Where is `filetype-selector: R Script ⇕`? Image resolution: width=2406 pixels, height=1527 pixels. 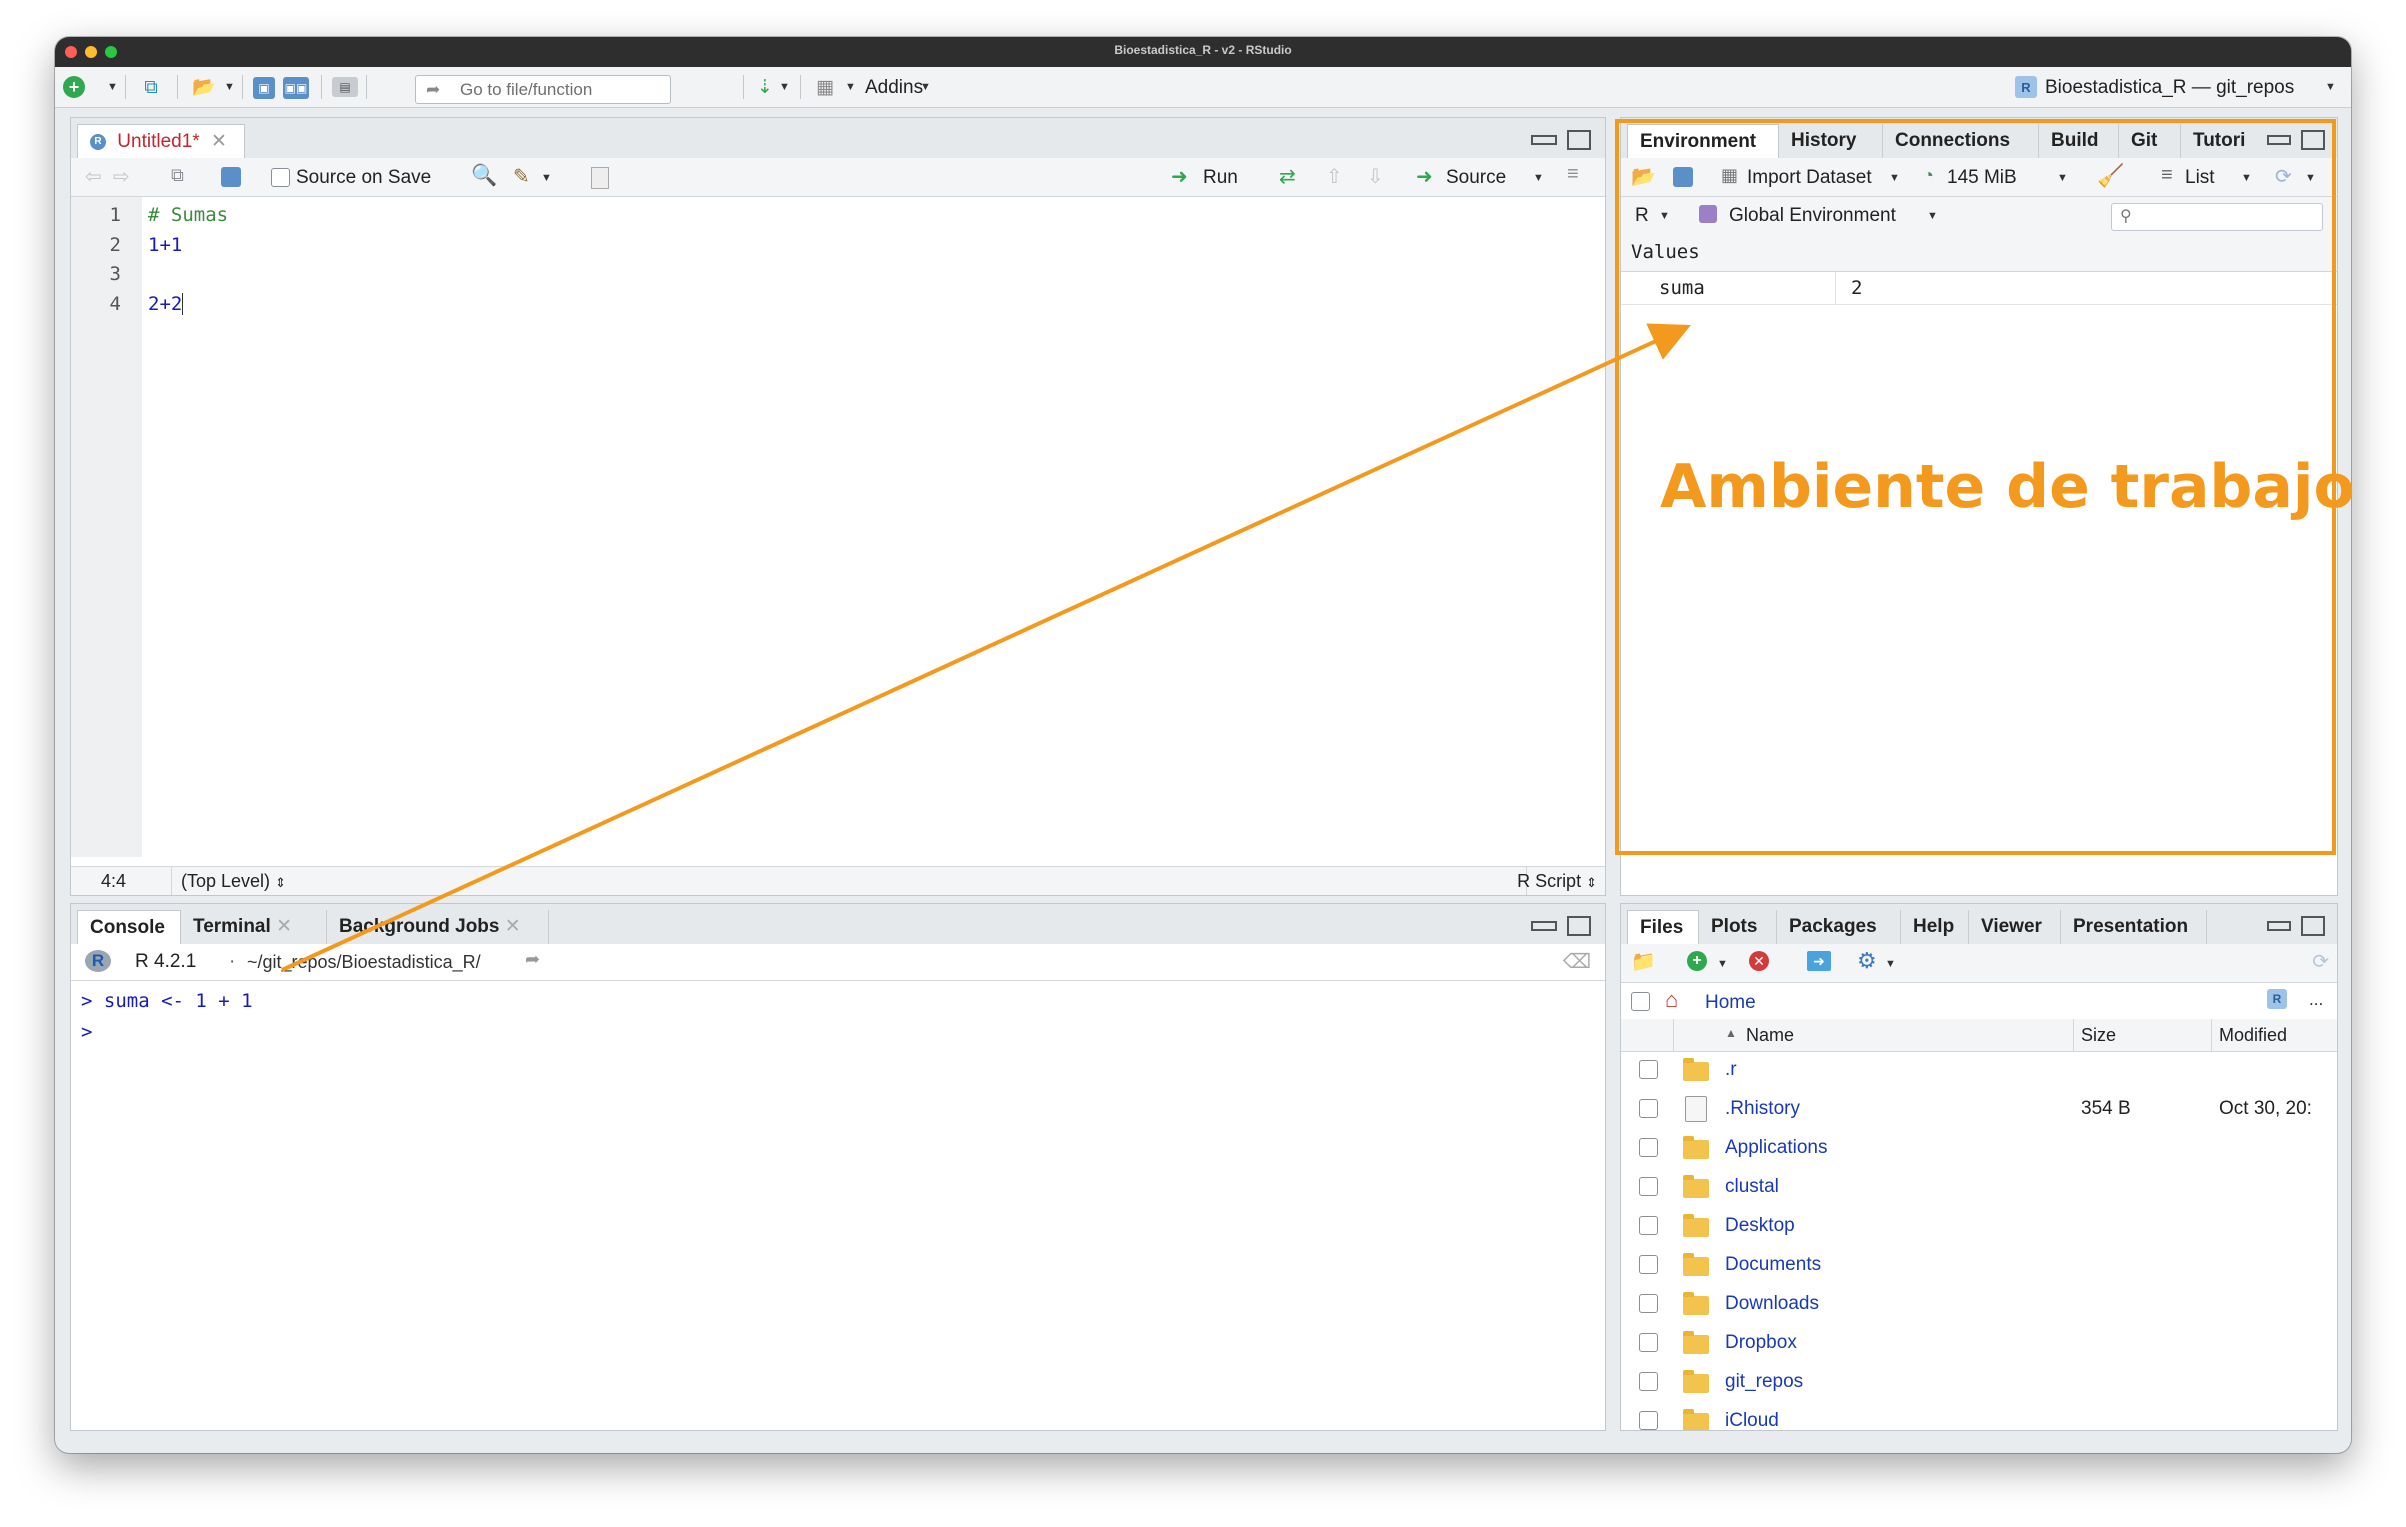
filetype-selector: R Script ⇕ is located at coordinates (1557, 881).